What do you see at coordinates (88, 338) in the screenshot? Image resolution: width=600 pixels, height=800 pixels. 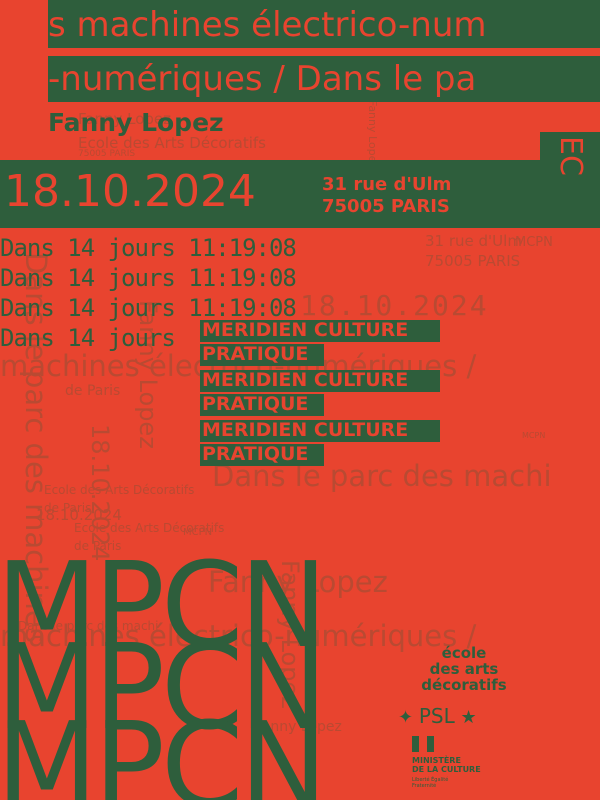 I see `countdown-4: Dans 14 jours` at bounding box center [88, 338].